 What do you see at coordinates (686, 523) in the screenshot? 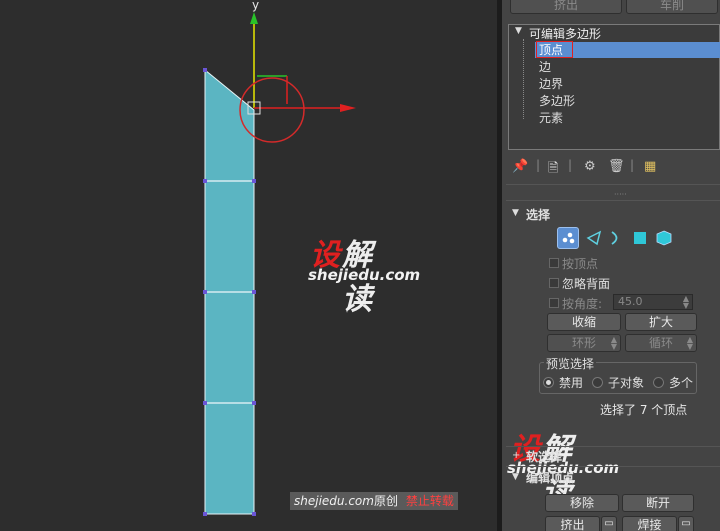
I see `weld-settings-button: ▭` at bounding box center [686, 523].